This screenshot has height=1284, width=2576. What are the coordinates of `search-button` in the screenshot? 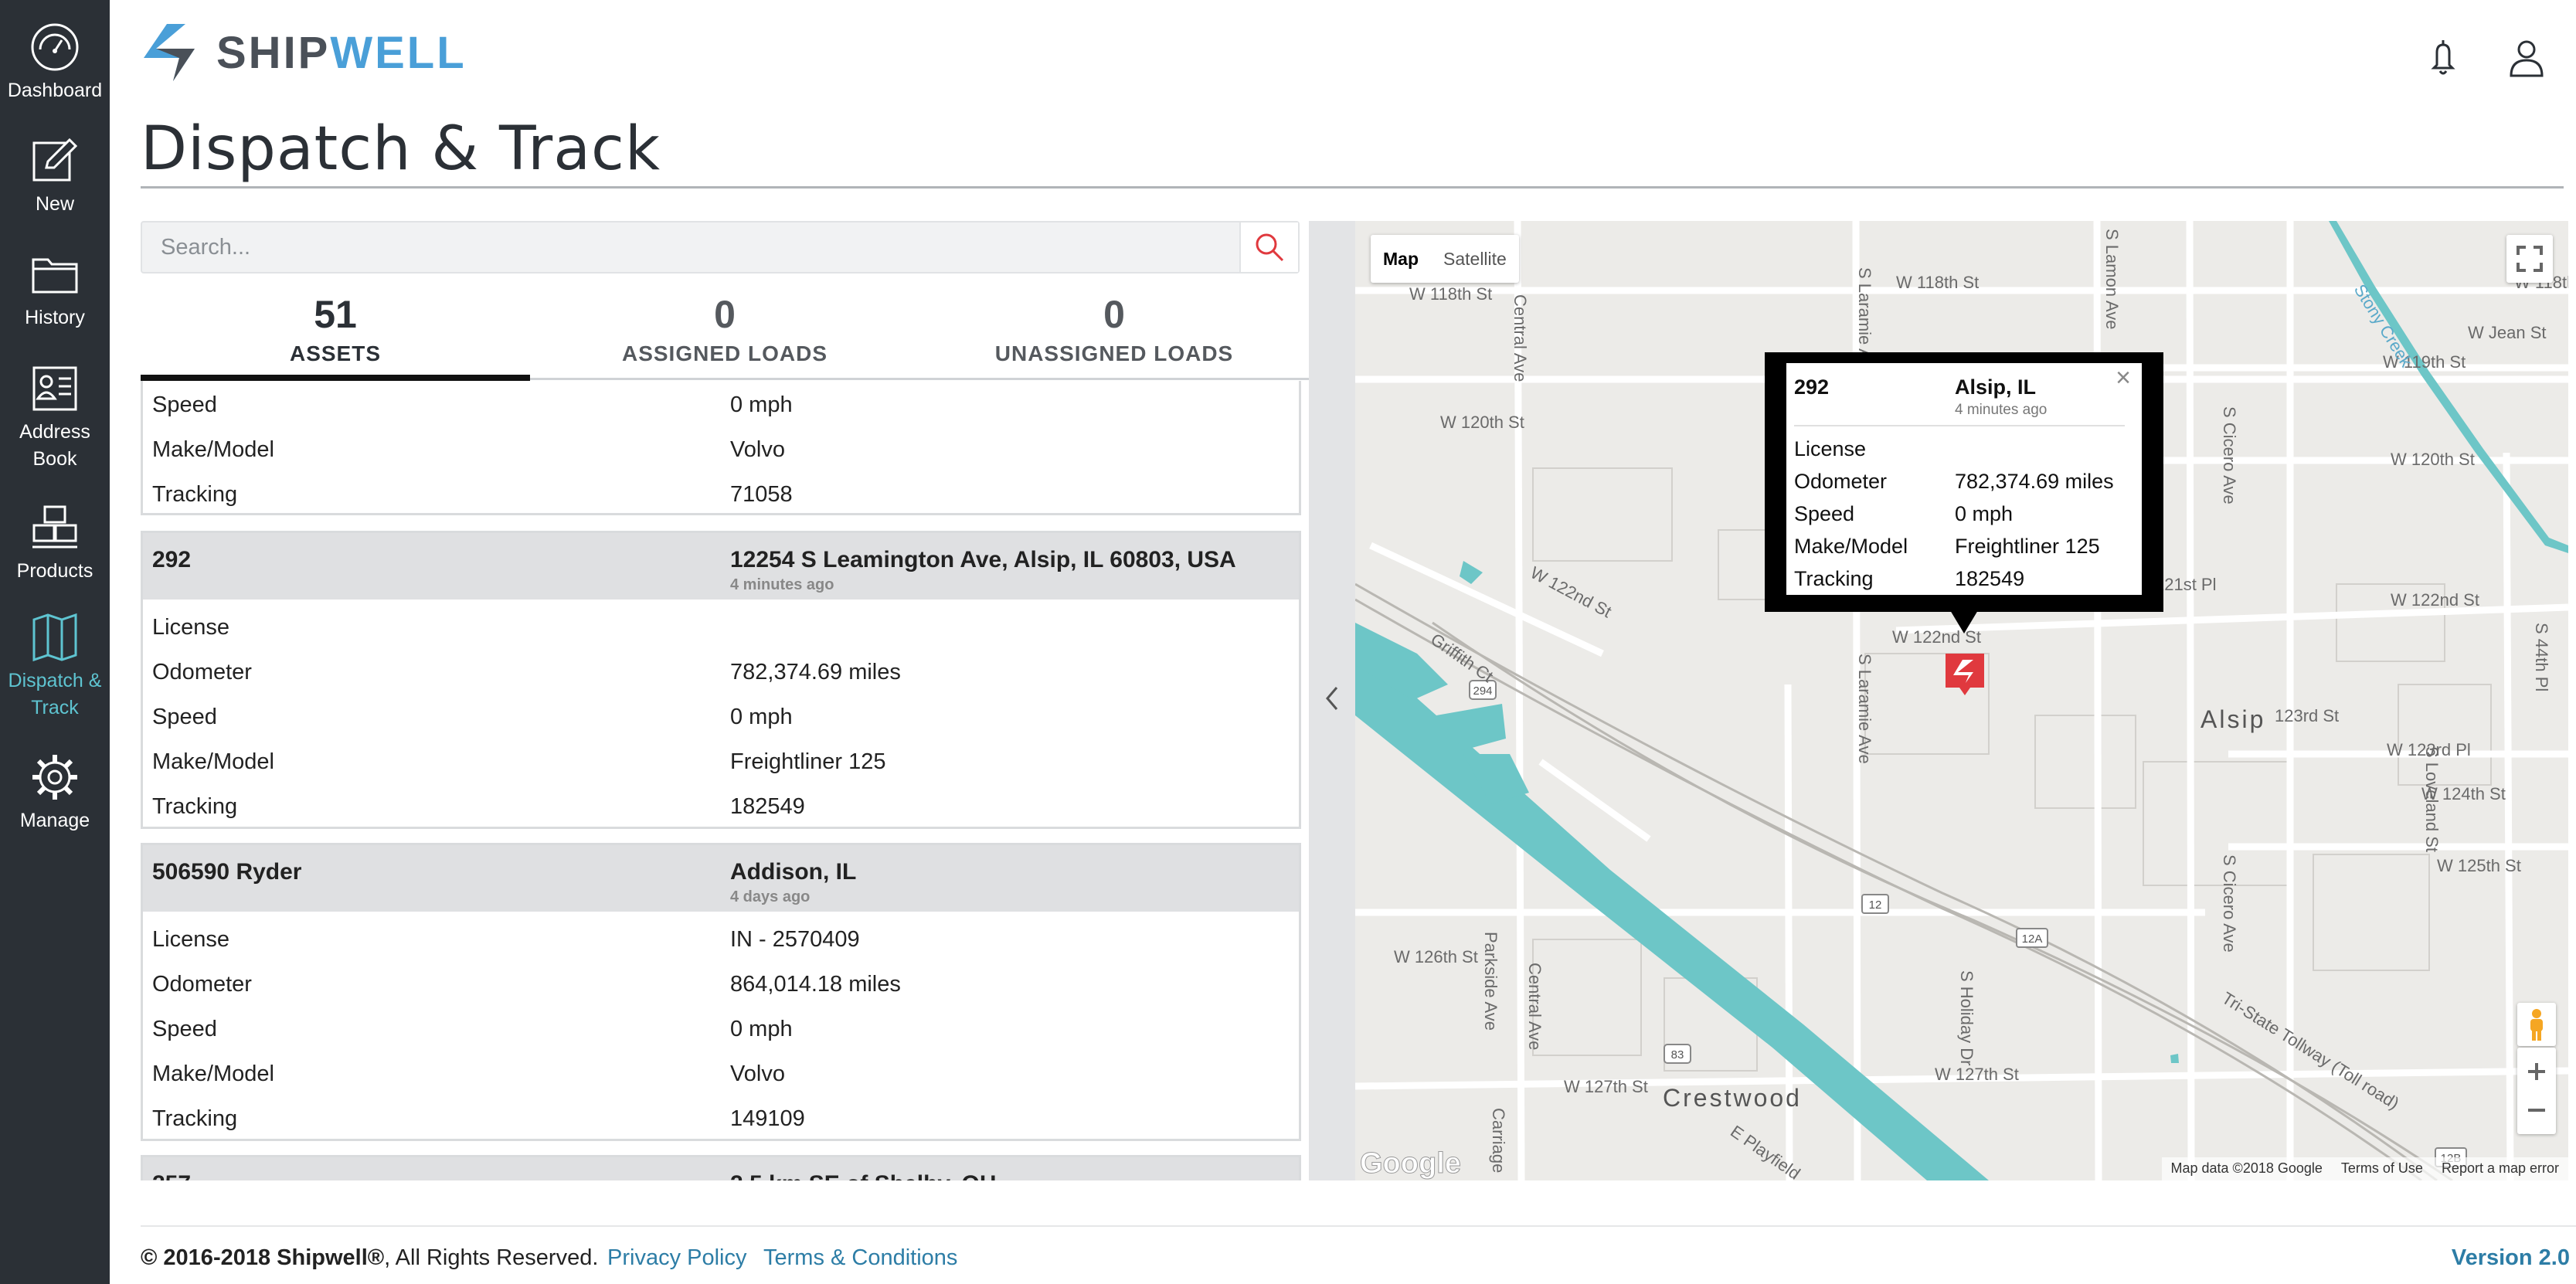 It's located at (1268, 247).